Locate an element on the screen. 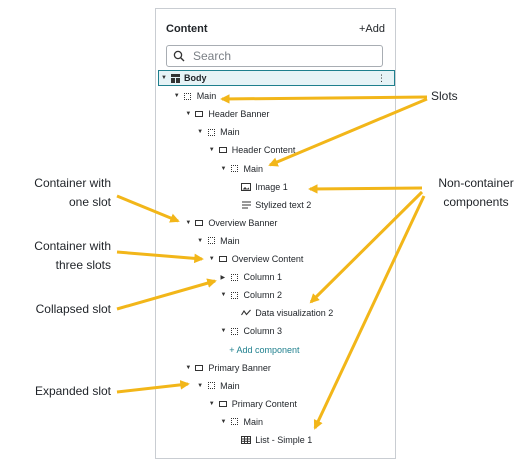 This screenshot has height=467, width=531. tree-row: ▶ Column 1 is located at coordinates (252, 277).